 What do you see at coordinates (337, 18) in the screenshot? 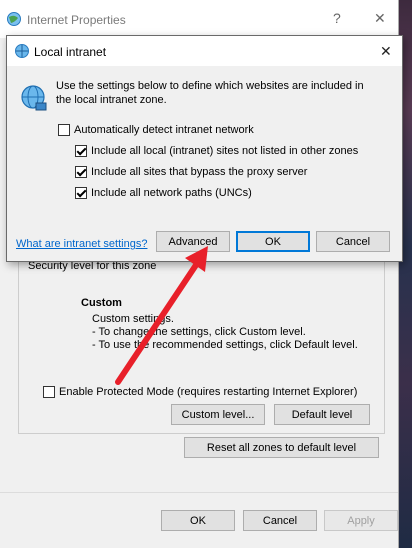
I see `help-icon: ?` at bounding box center [337, 18].